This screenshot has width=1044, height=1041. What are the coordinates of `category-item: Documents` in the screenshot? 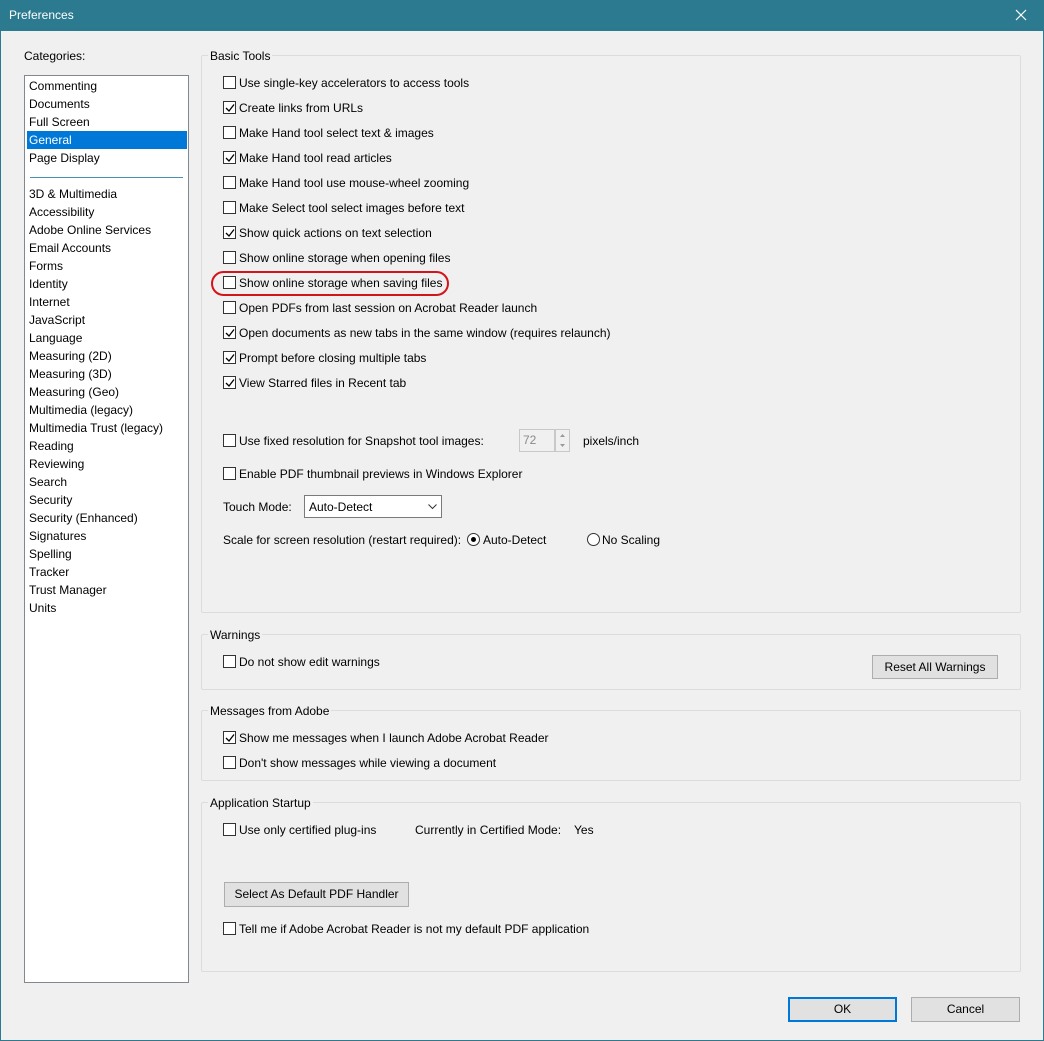 It's located at (107, 104).